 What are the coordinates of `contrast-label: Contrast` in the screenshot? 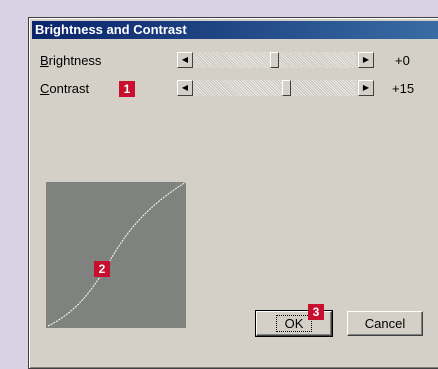 It's located at (64, 88).